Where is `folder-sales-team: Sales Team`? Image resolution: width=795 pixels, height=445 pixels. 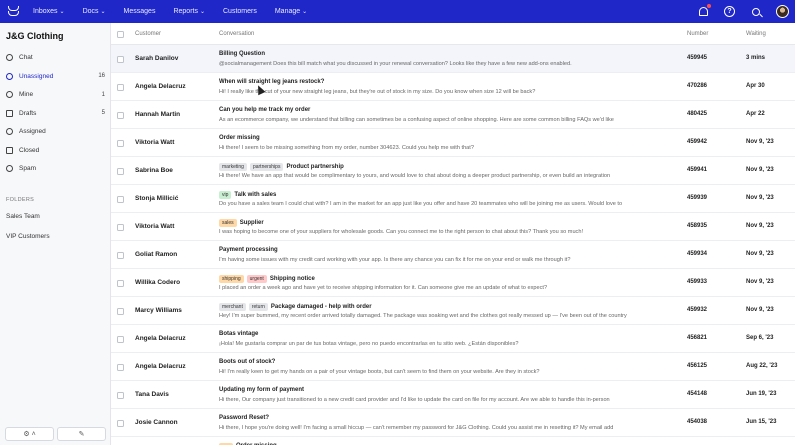
folder-sales-team: Sales Team is located at coordinates (23, 216).